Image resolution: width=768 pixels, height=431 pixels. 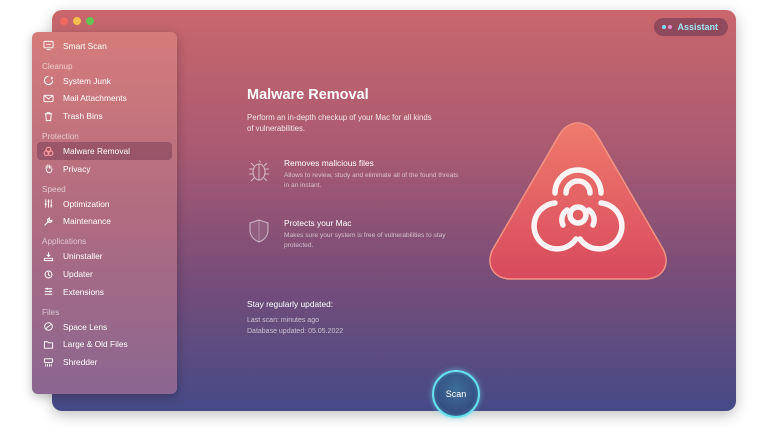 What do you see at coordinates (48, 151) in the screenshot?
I see `biohazard-icon` at bounding box center [48, 151].